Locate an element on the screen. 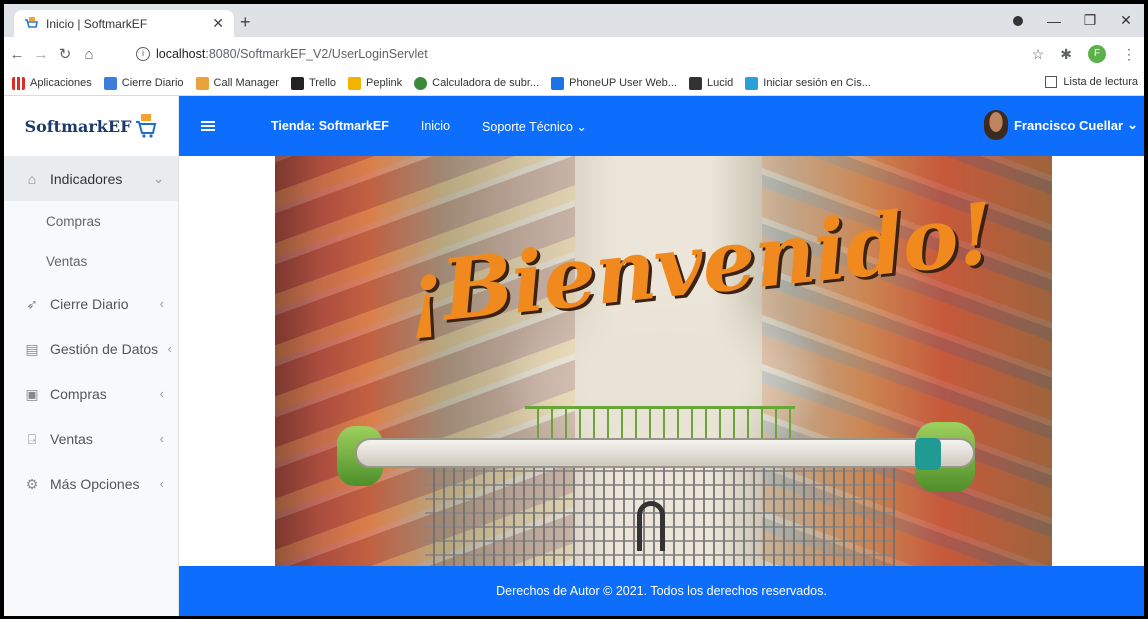 Image resolution: width=1148 pixels, height=619 pixels. tab-title: Inicio | SoftmarkEF is located at coordinates (97, 23).